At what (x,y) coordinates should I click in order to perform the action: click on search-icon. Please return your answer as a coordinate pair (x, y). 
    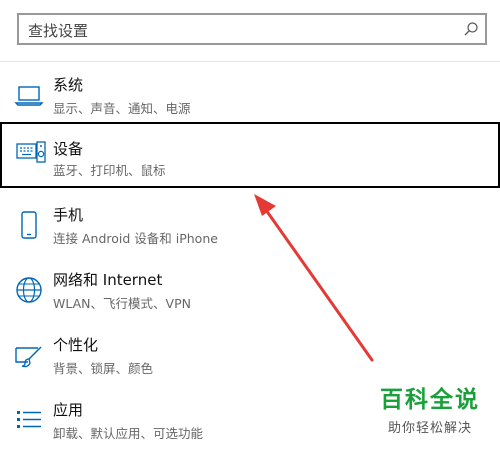
    Looking at the image, I should click on (471, 29).